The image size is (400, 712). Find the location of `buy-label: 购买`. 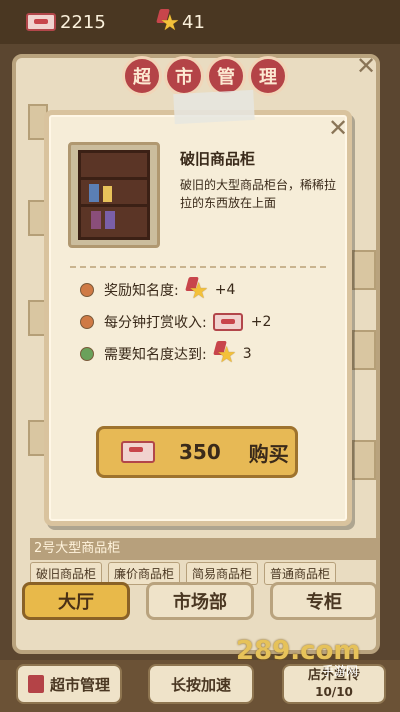

buy-label: 购买 is located at coordinates (268, 453).